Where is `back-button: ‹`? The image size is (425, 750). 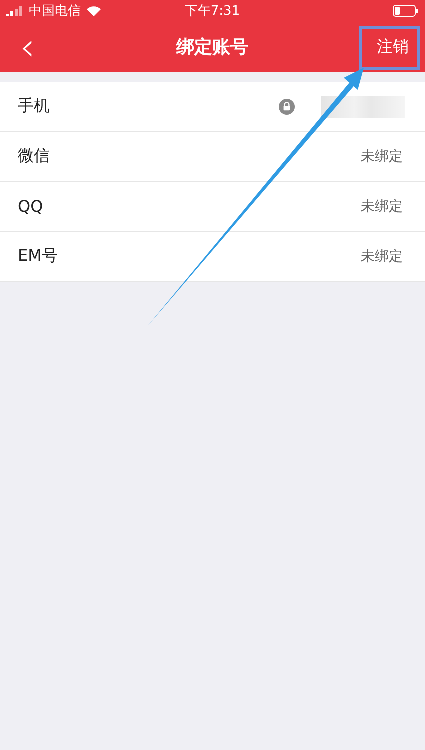 back-button: ‹ is located at coordinates (28, 47).